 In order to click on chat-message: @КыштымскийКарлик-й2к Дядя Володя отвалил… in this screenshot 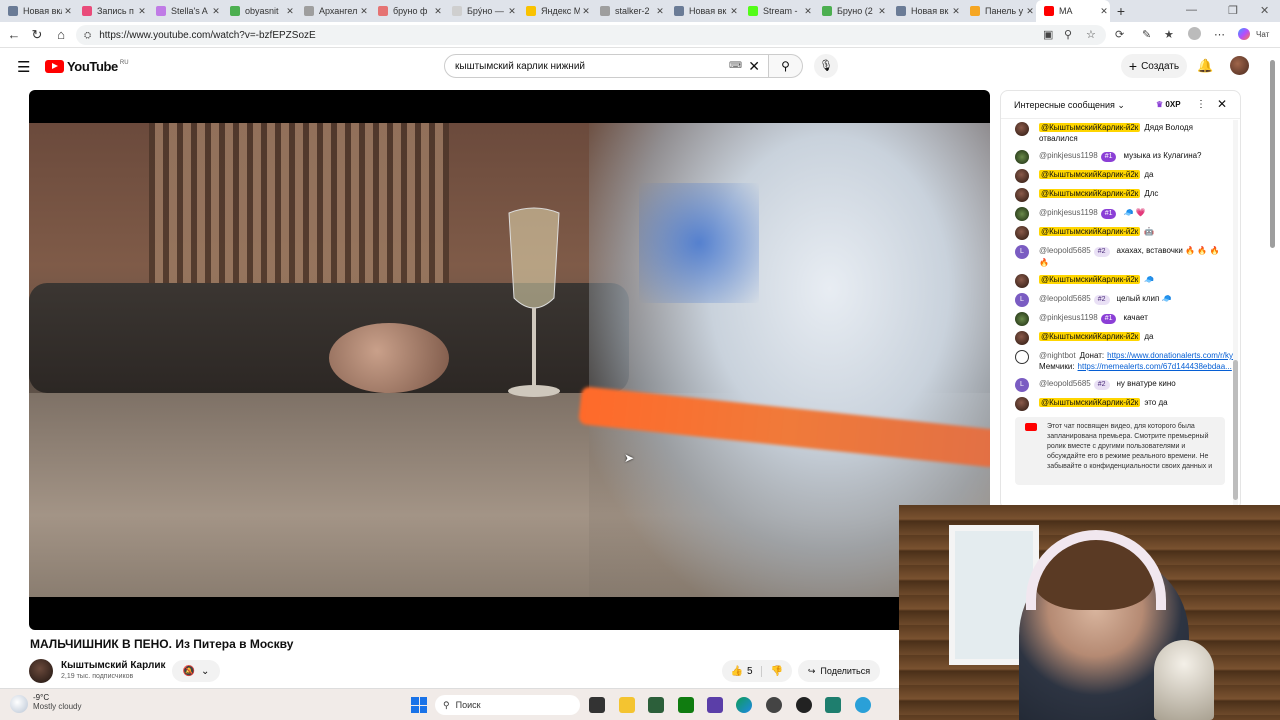, I will do `click(1119, 133)`.